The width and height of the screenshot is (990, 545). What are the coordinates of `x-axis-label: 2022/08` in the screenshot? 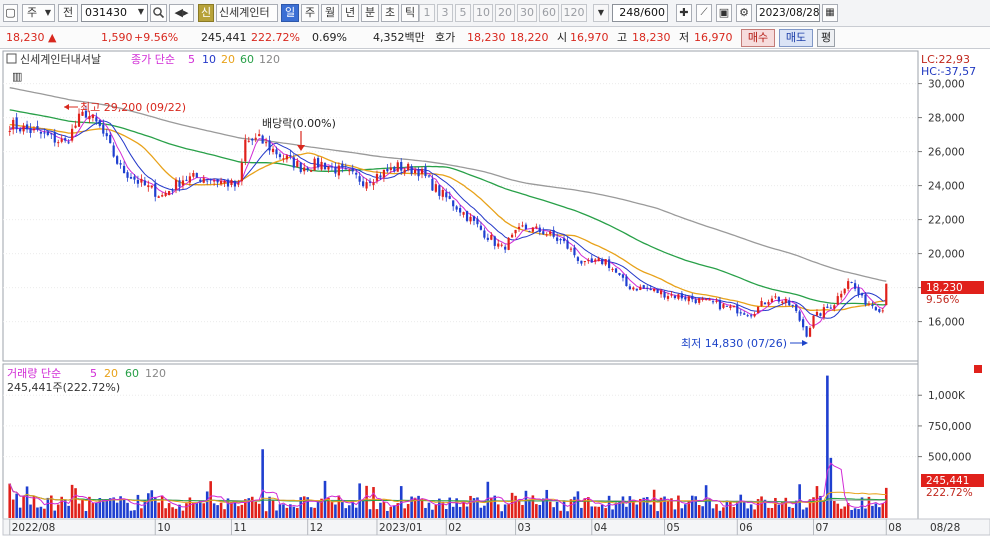 It's located at (34, 528).